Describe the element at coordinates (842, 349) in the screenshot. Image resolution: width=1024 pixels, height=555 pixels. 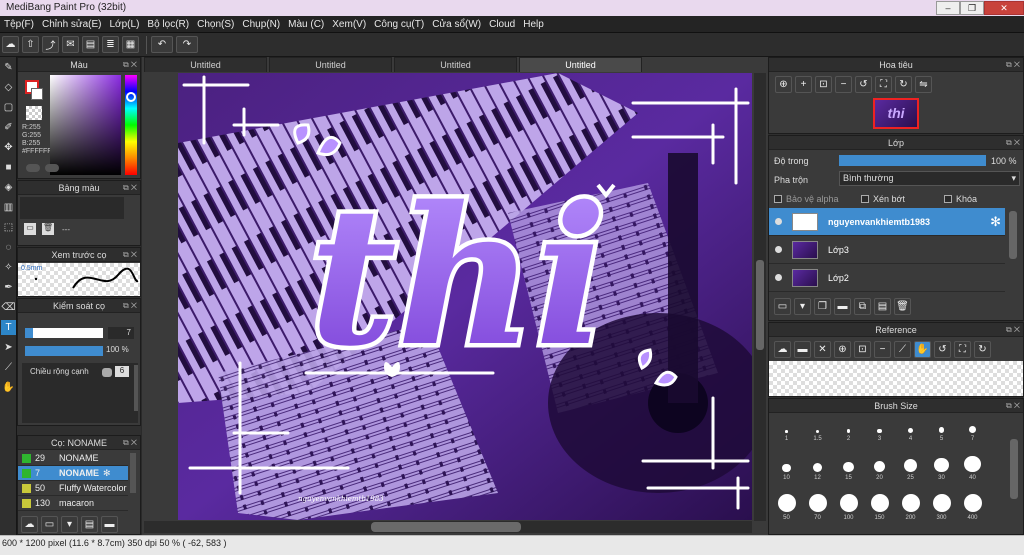
I see `reference-zoom-reset-icon: ⊕` at that location.